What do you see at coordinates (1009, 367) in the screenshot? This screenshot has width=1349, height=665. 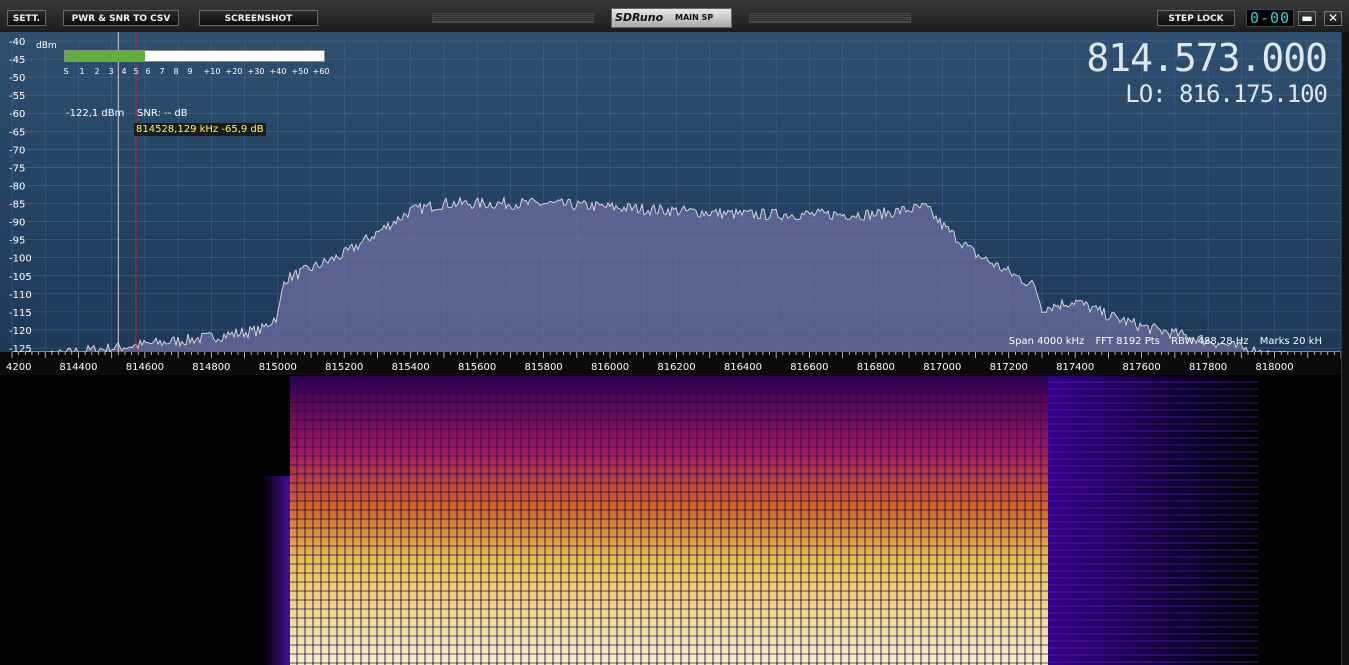 I see `x-tick-label: 817200` at bounding box center [1009, 367].